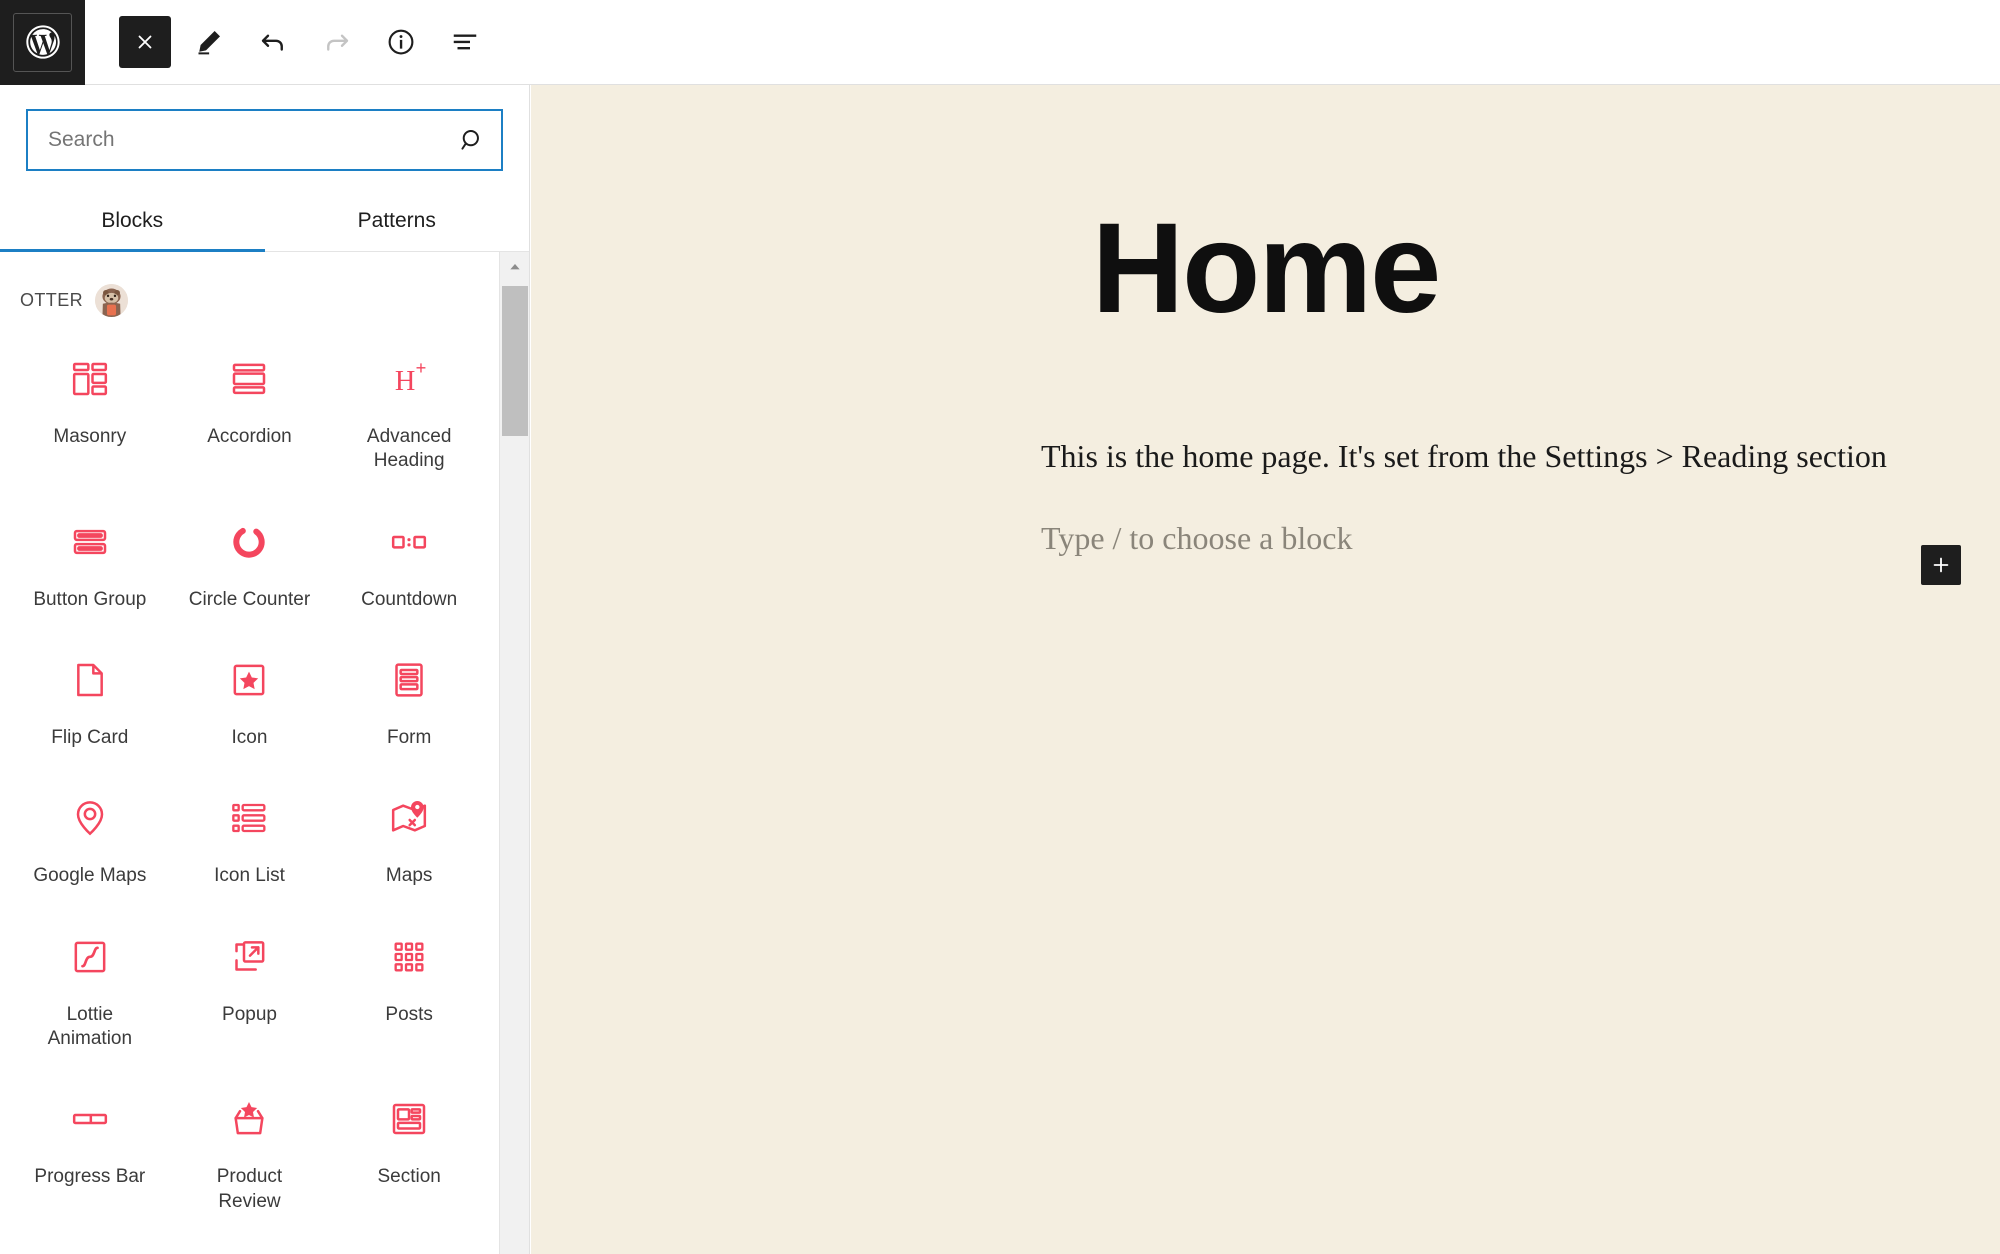 Image resolution: width=2000 pixels, height=1254 pixels. I want to click on search-box, so click(264, 140).